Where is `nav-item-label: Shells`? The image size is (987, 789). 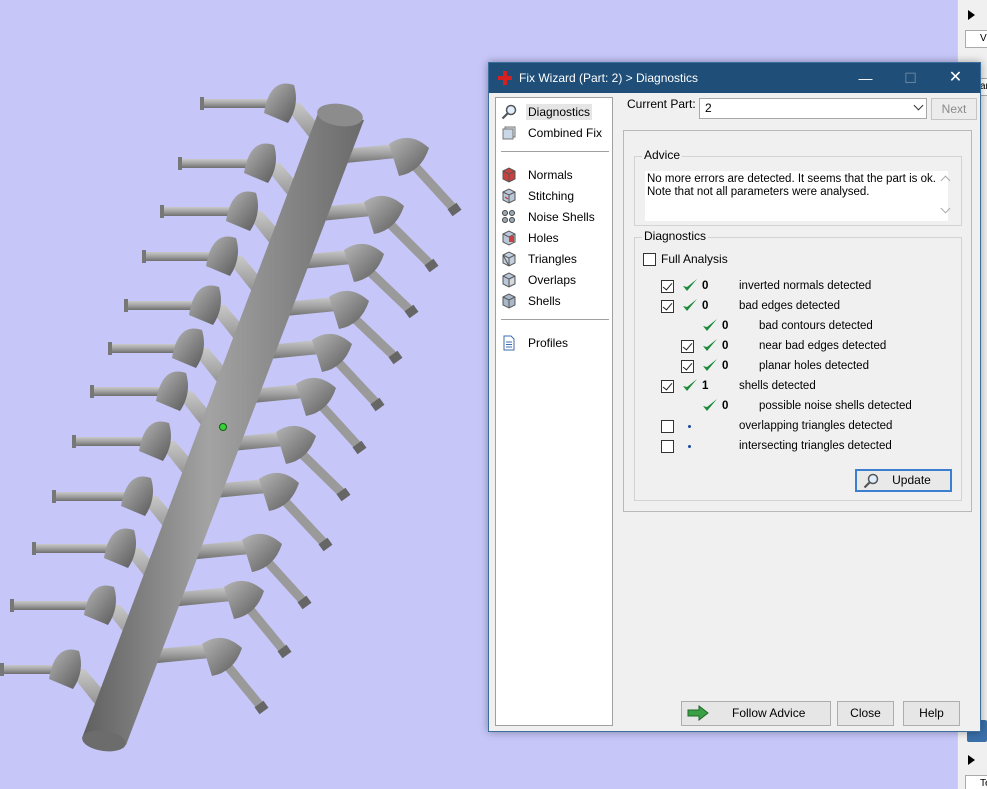 nav-item-label: Shells is located at coordinates (544, 301).